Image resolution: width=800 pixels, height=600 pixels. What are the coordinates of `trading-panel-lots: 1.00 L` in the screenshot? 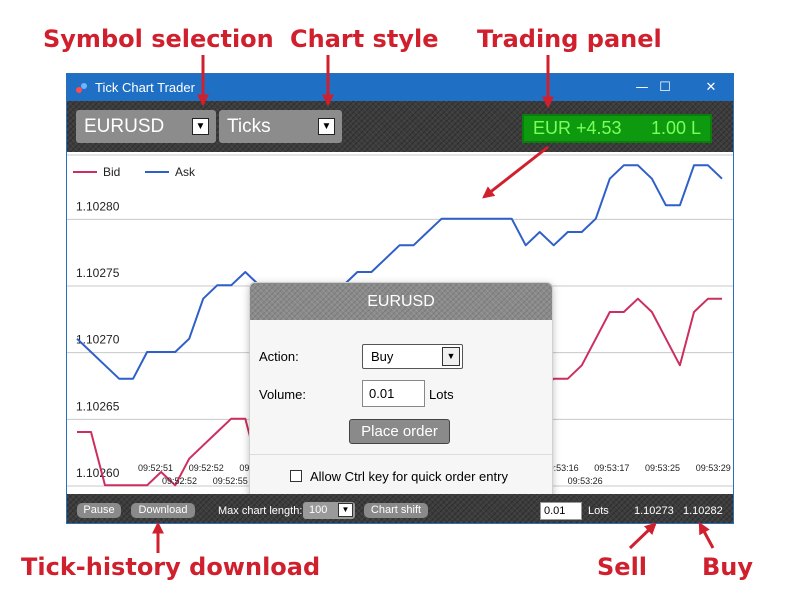 It's located at (675, 128).